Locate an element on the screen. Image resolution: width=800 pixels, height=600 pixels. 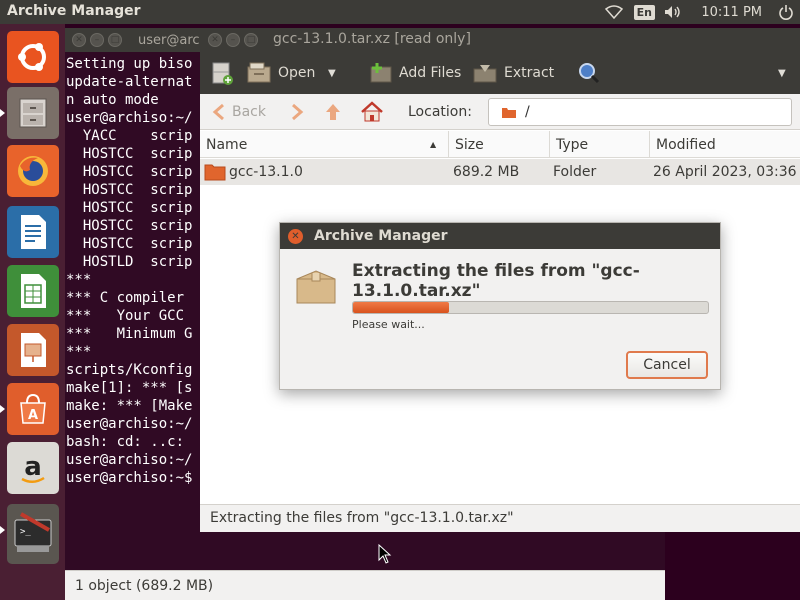
menu-dropdown-button: ▼ is located at coordinates (782, 73).